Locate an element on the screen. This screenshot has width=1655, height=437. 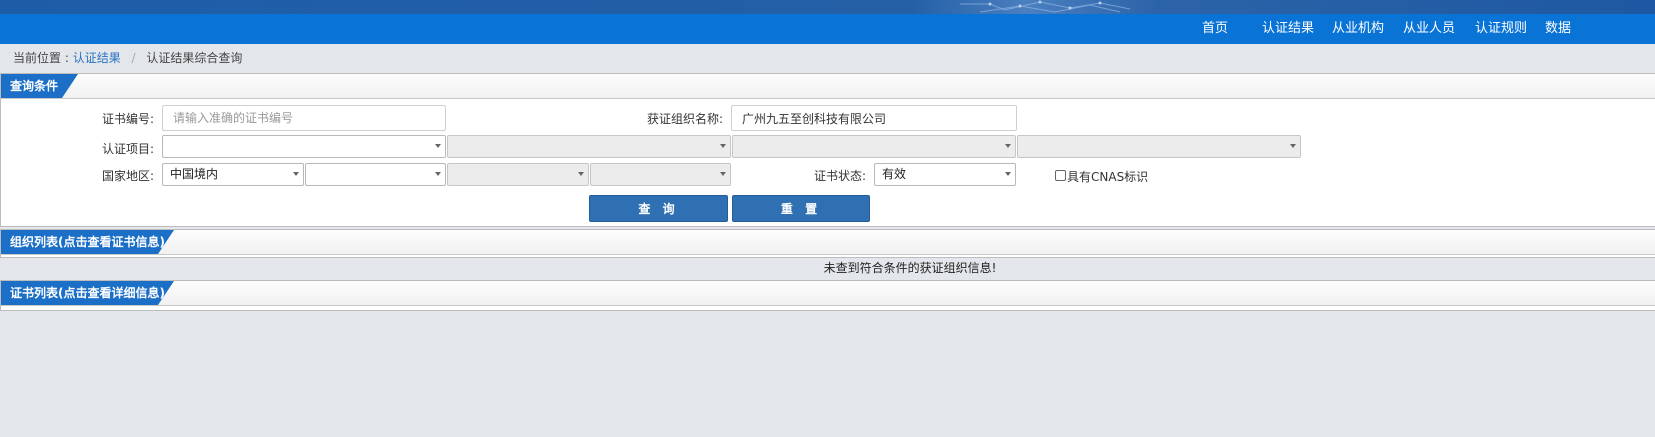
org-list-empty-message: 未查到符合条件的获证组织信息! is located at coordinates (910, 268).